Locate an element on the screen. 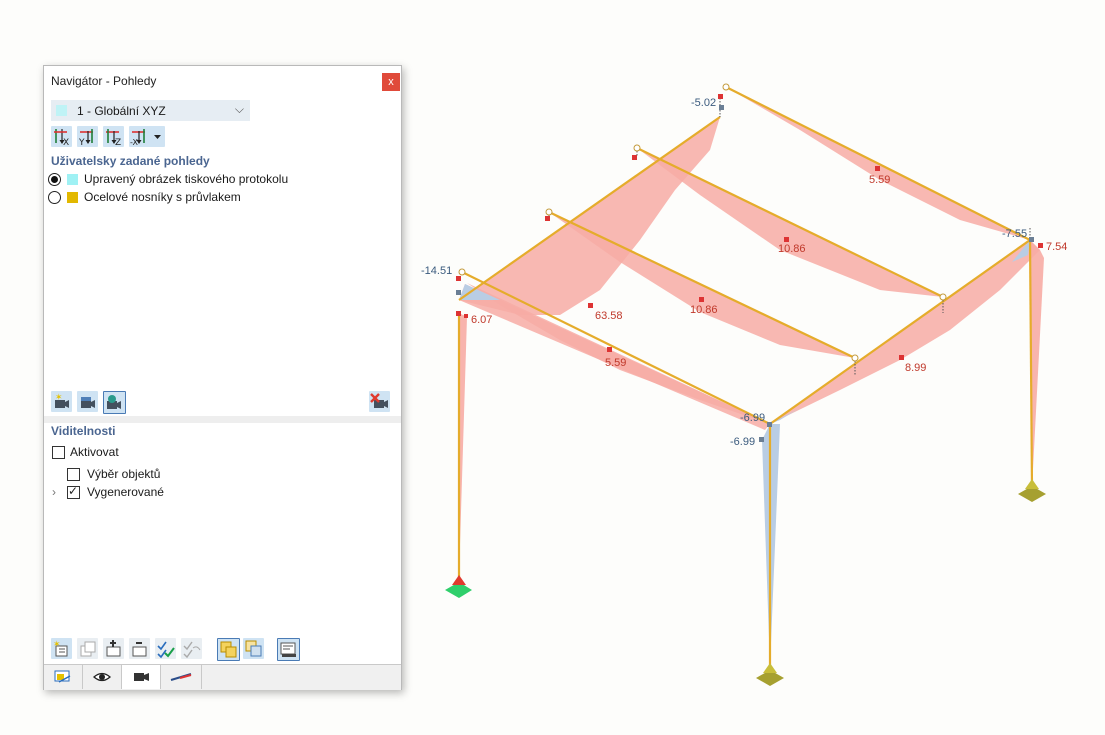 The width and height of the screenshot is (1105, 735). view-select: 1 - Globální XYZ ⌵ is located at coordinates (150, 110).